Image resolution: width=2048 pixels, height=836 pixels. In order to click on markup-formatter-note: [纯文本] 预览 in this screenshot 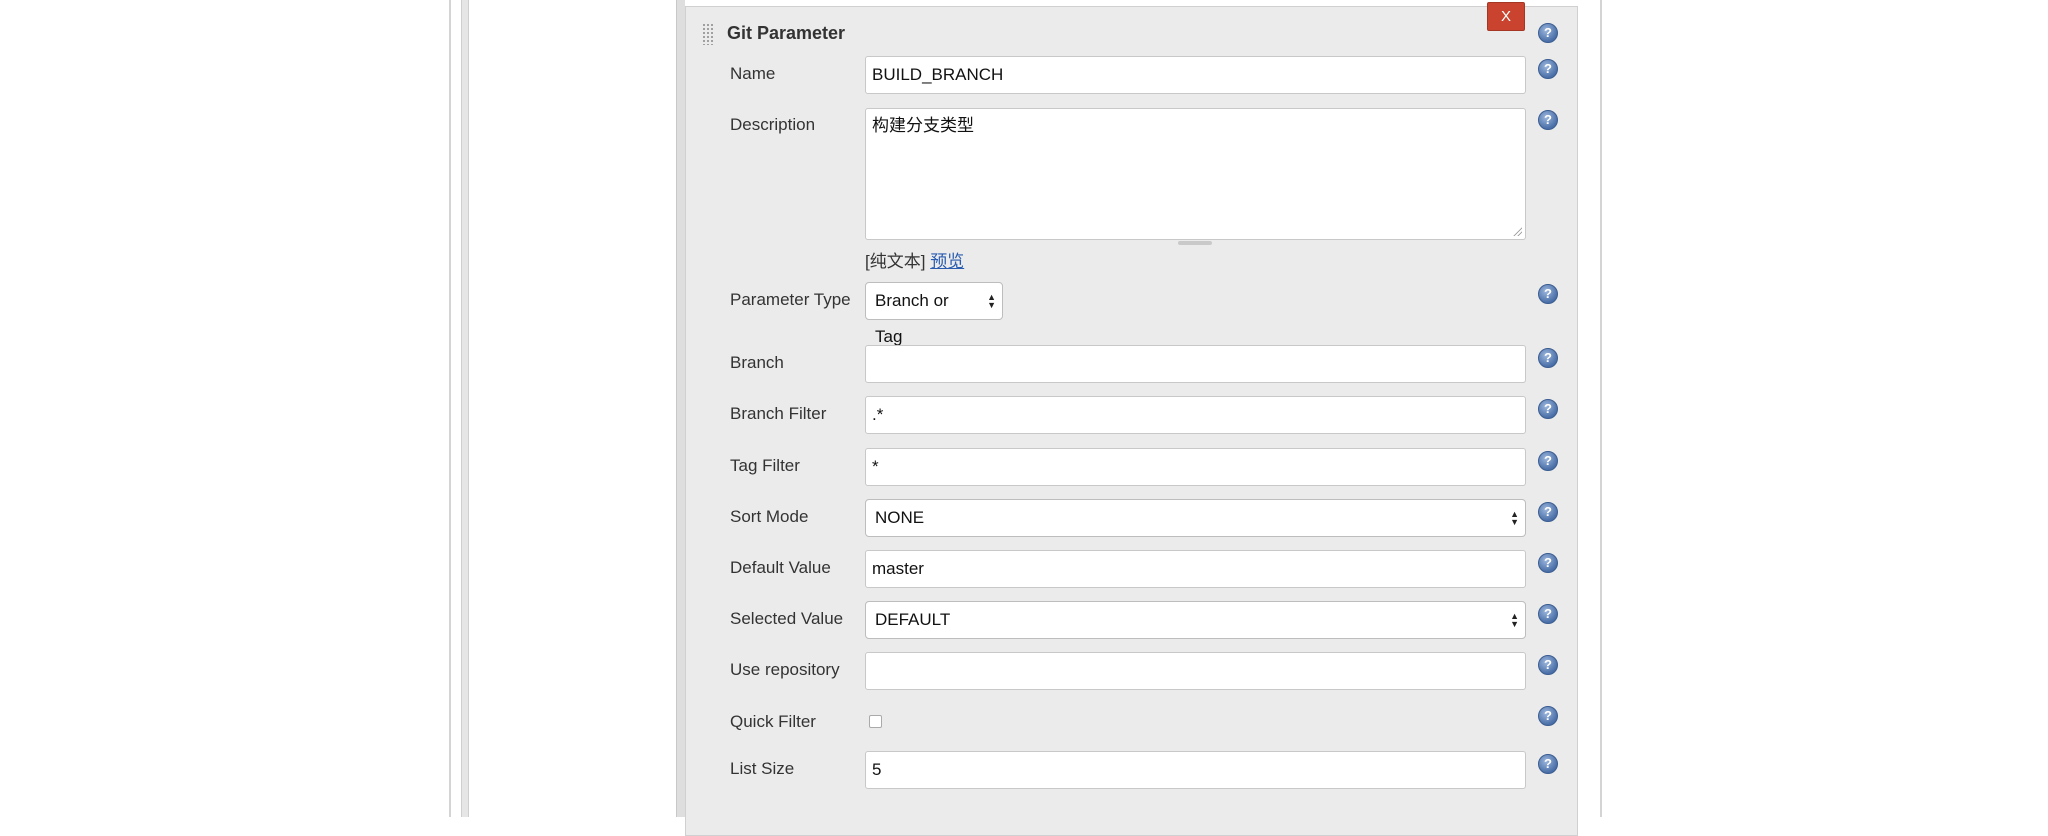, I will do `click(914, 259)`.